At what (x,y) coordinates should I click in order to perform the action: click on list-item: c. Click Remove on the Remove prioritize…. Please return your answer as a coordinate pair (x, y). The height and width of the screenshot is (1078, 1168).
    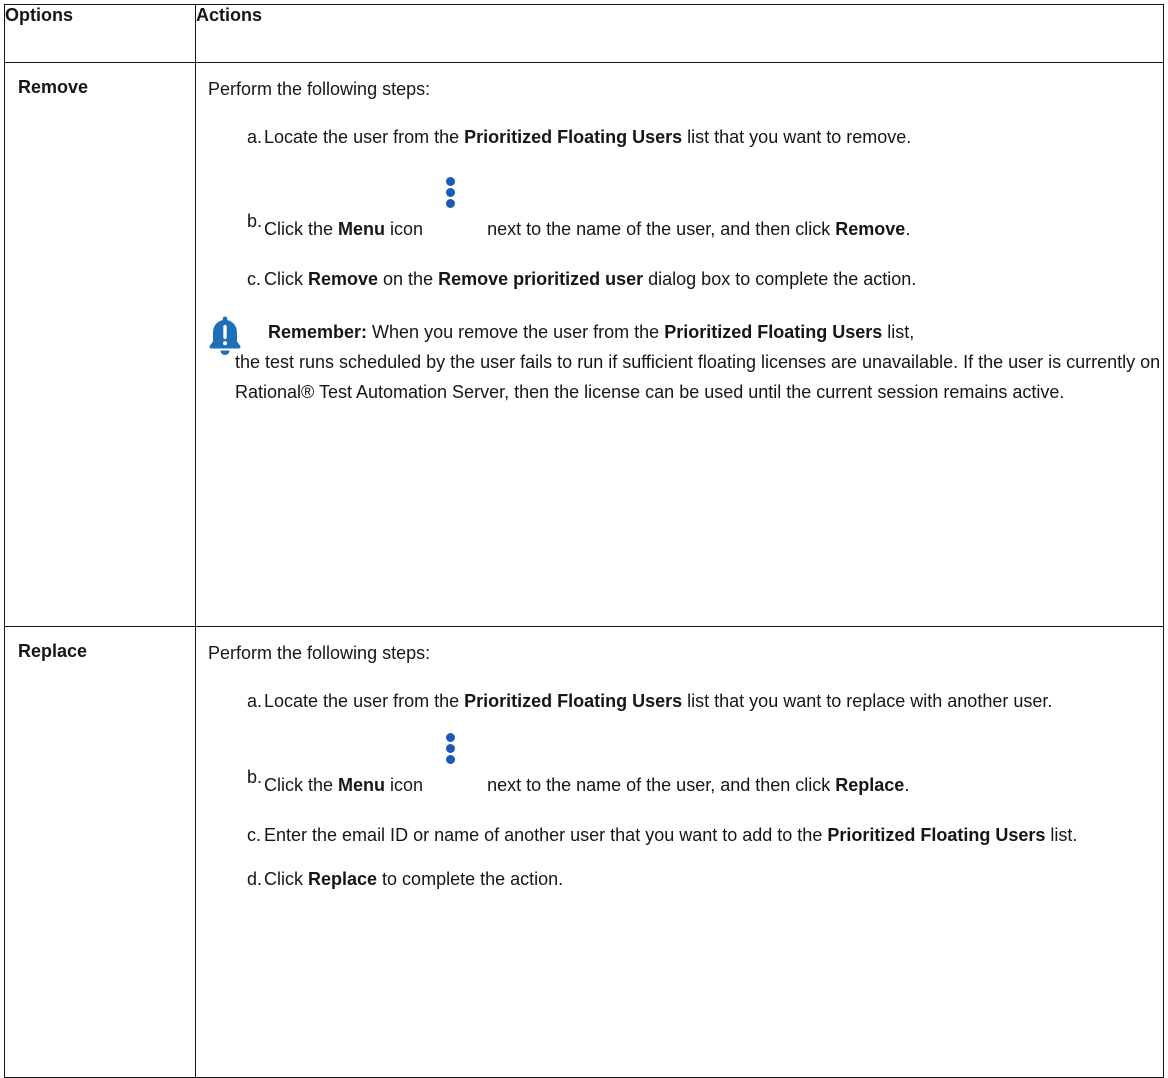
    Looking at the image, I should click on (582, 279).